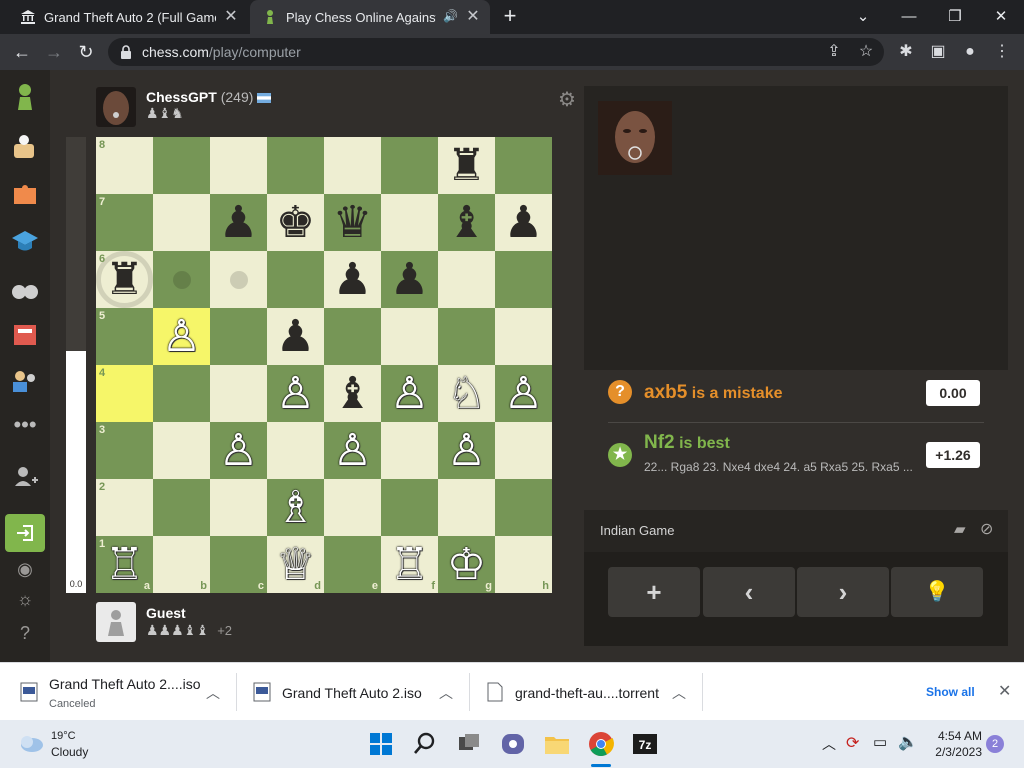 Image resolution: width=1024 pixels, height=768 pixels. I want to click on square-c8, so click(238, 165).